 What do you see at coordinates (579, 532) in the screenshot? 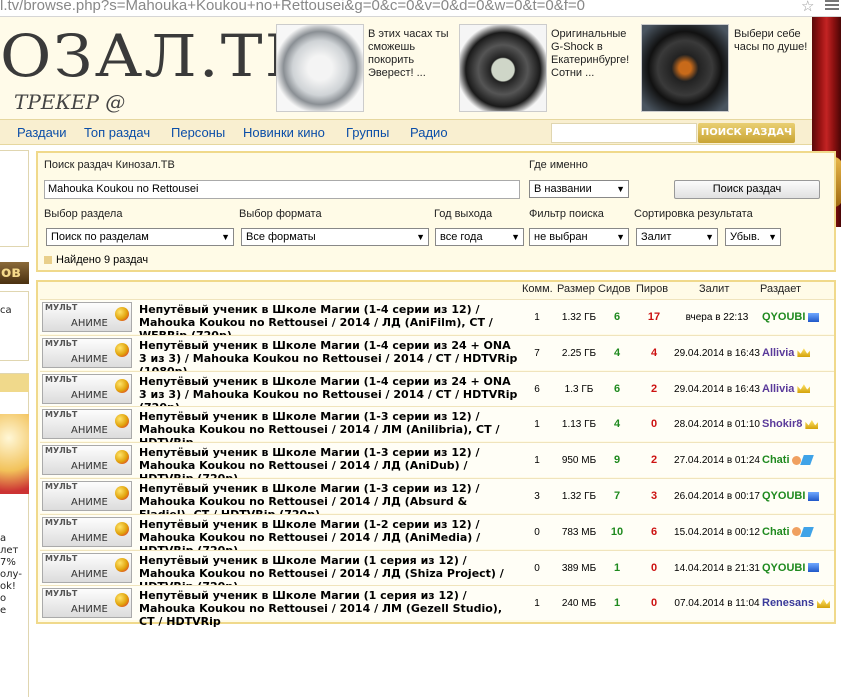
I see `size-value: 783 МБ` at bounding box center [579, 532].